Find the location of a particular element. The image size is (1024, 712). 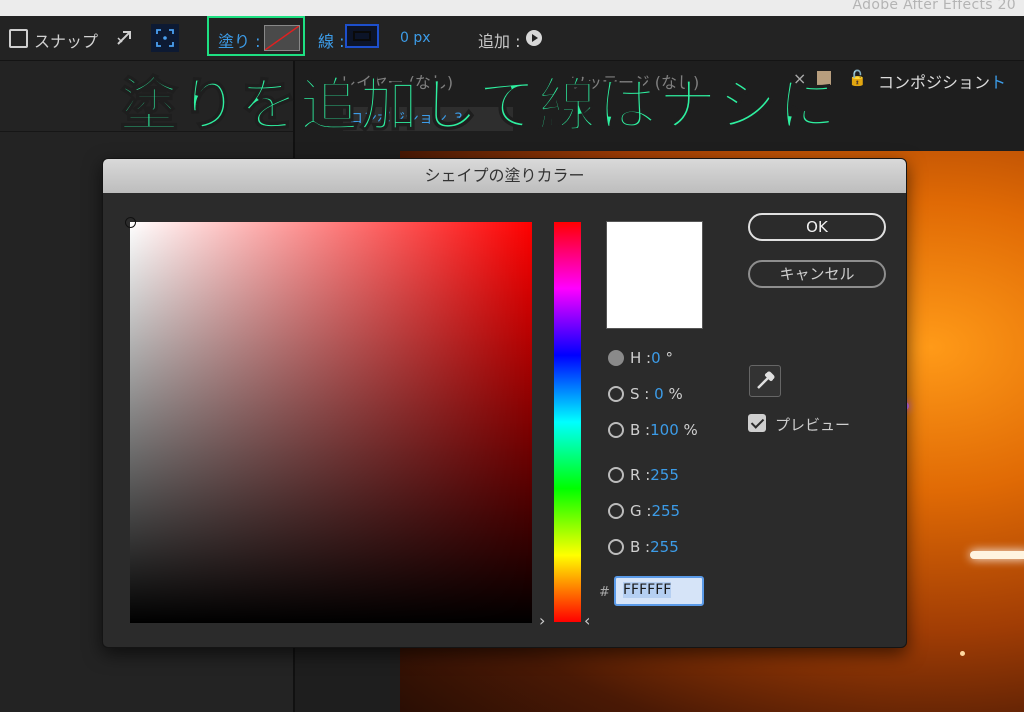

field-green: G :255 is located at coordinates (644, 513).